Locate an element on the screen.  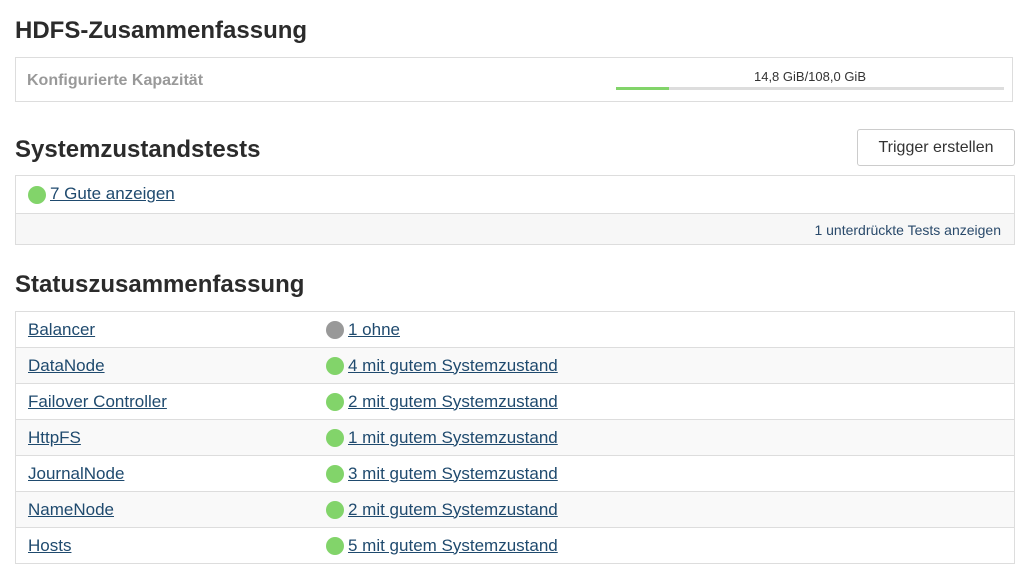
table-row: HttpFS 1 mit gutem Systemzustand is located at coordinates (515, 437).